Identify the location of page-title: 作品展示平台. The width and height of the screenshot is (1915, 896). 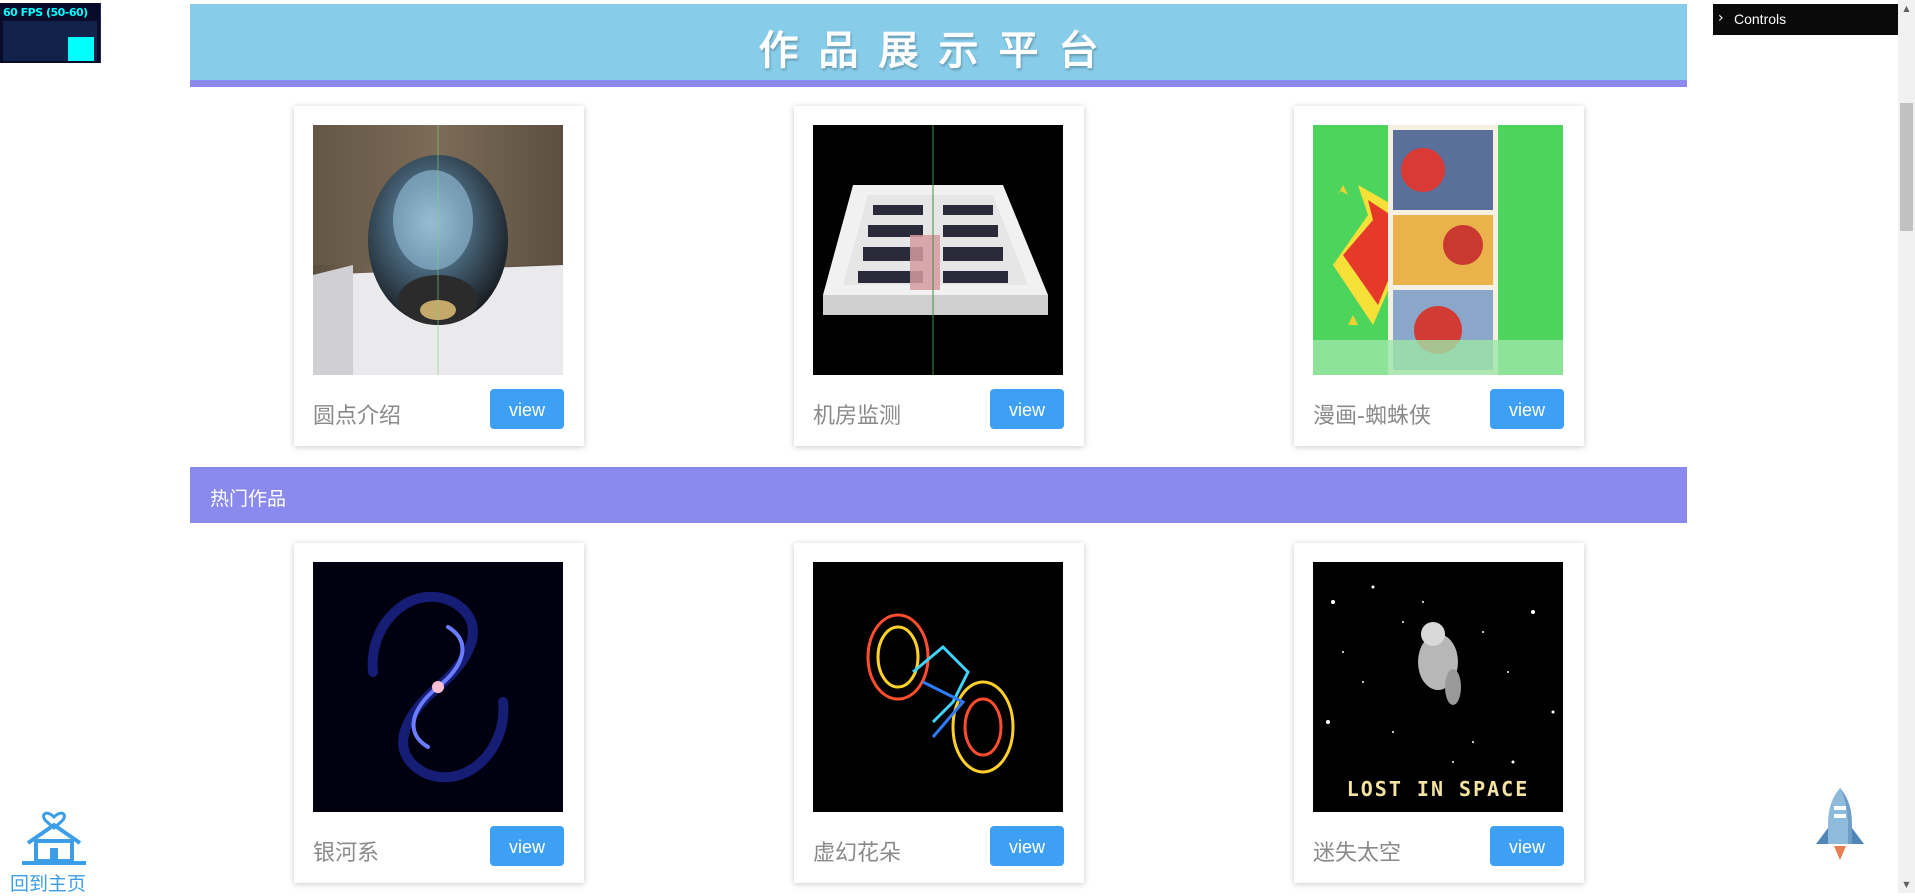
(938, 51).